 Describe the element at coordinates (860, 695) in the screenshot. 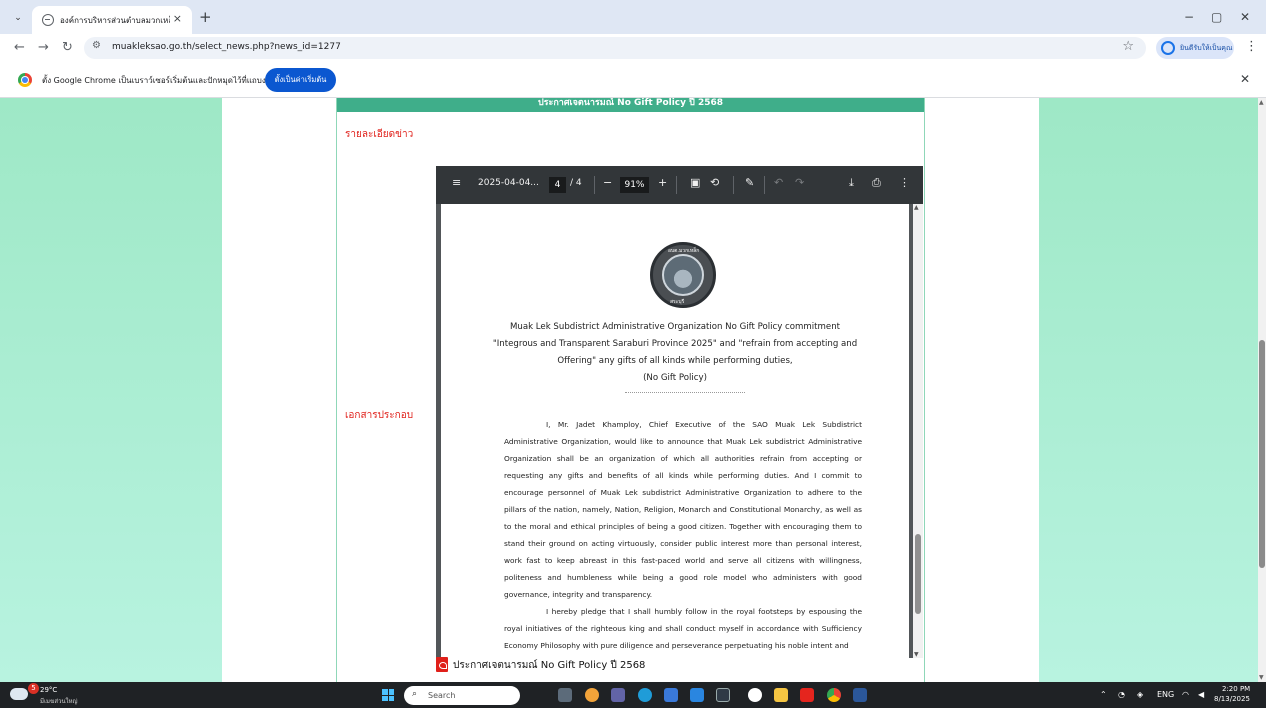

I see `word-icon` at that location.